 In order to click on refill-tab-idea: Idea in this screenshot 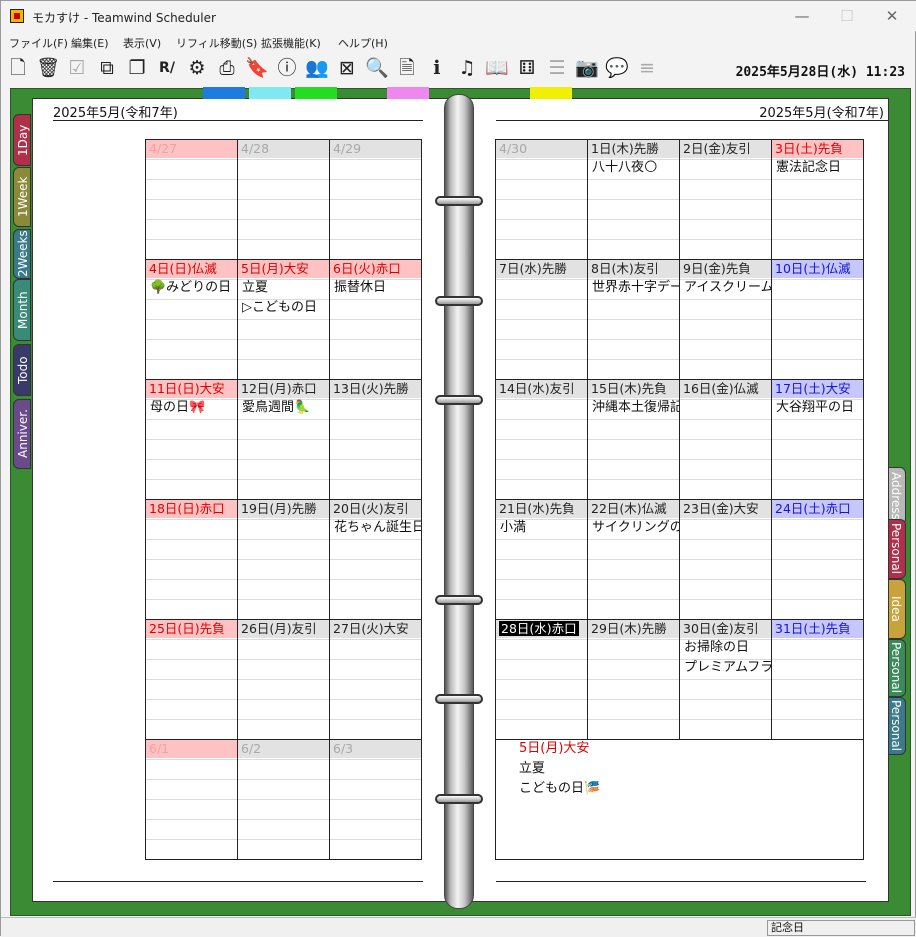, I will do `click(897, 609)`.